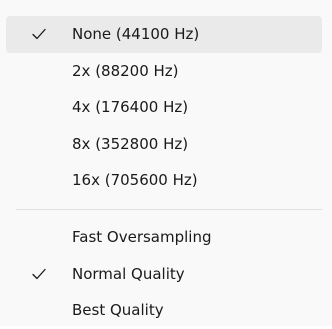 This screenshot has height=329, width=332. I want to click on menu-separator, so click(169, 209).